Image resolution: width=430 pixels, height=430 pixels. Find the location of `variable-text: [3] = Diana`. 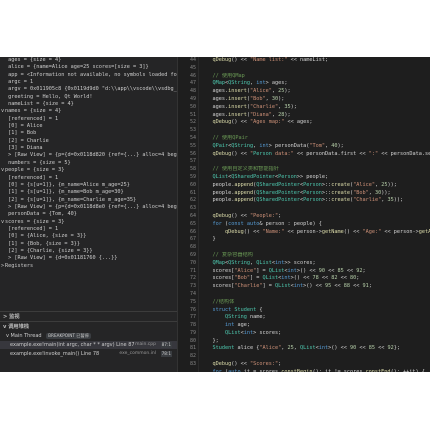

variable-text: [3] = Diana is located at coordinates (24, 148).